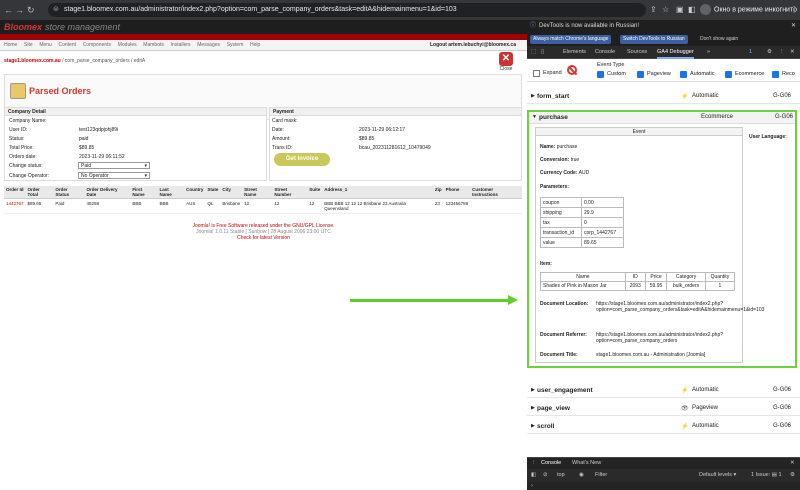 The width and height of the screenshot is (800, 490). What do you see at coordinates (145, 166) in the screenshot?
I see `chevron-down-icon: ▾` at bounding box center [145, 166].